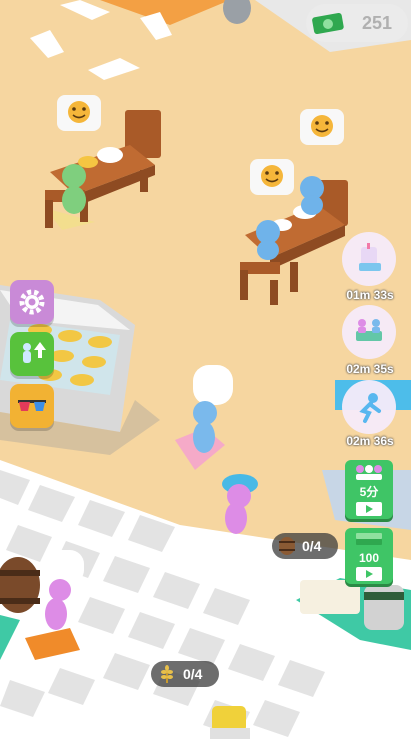 This screenshot has height=739, width=411. Describe the element at coordinates (370, 441) in the screenshot. I see `boost-timer-3: 02m 36s` at that location.